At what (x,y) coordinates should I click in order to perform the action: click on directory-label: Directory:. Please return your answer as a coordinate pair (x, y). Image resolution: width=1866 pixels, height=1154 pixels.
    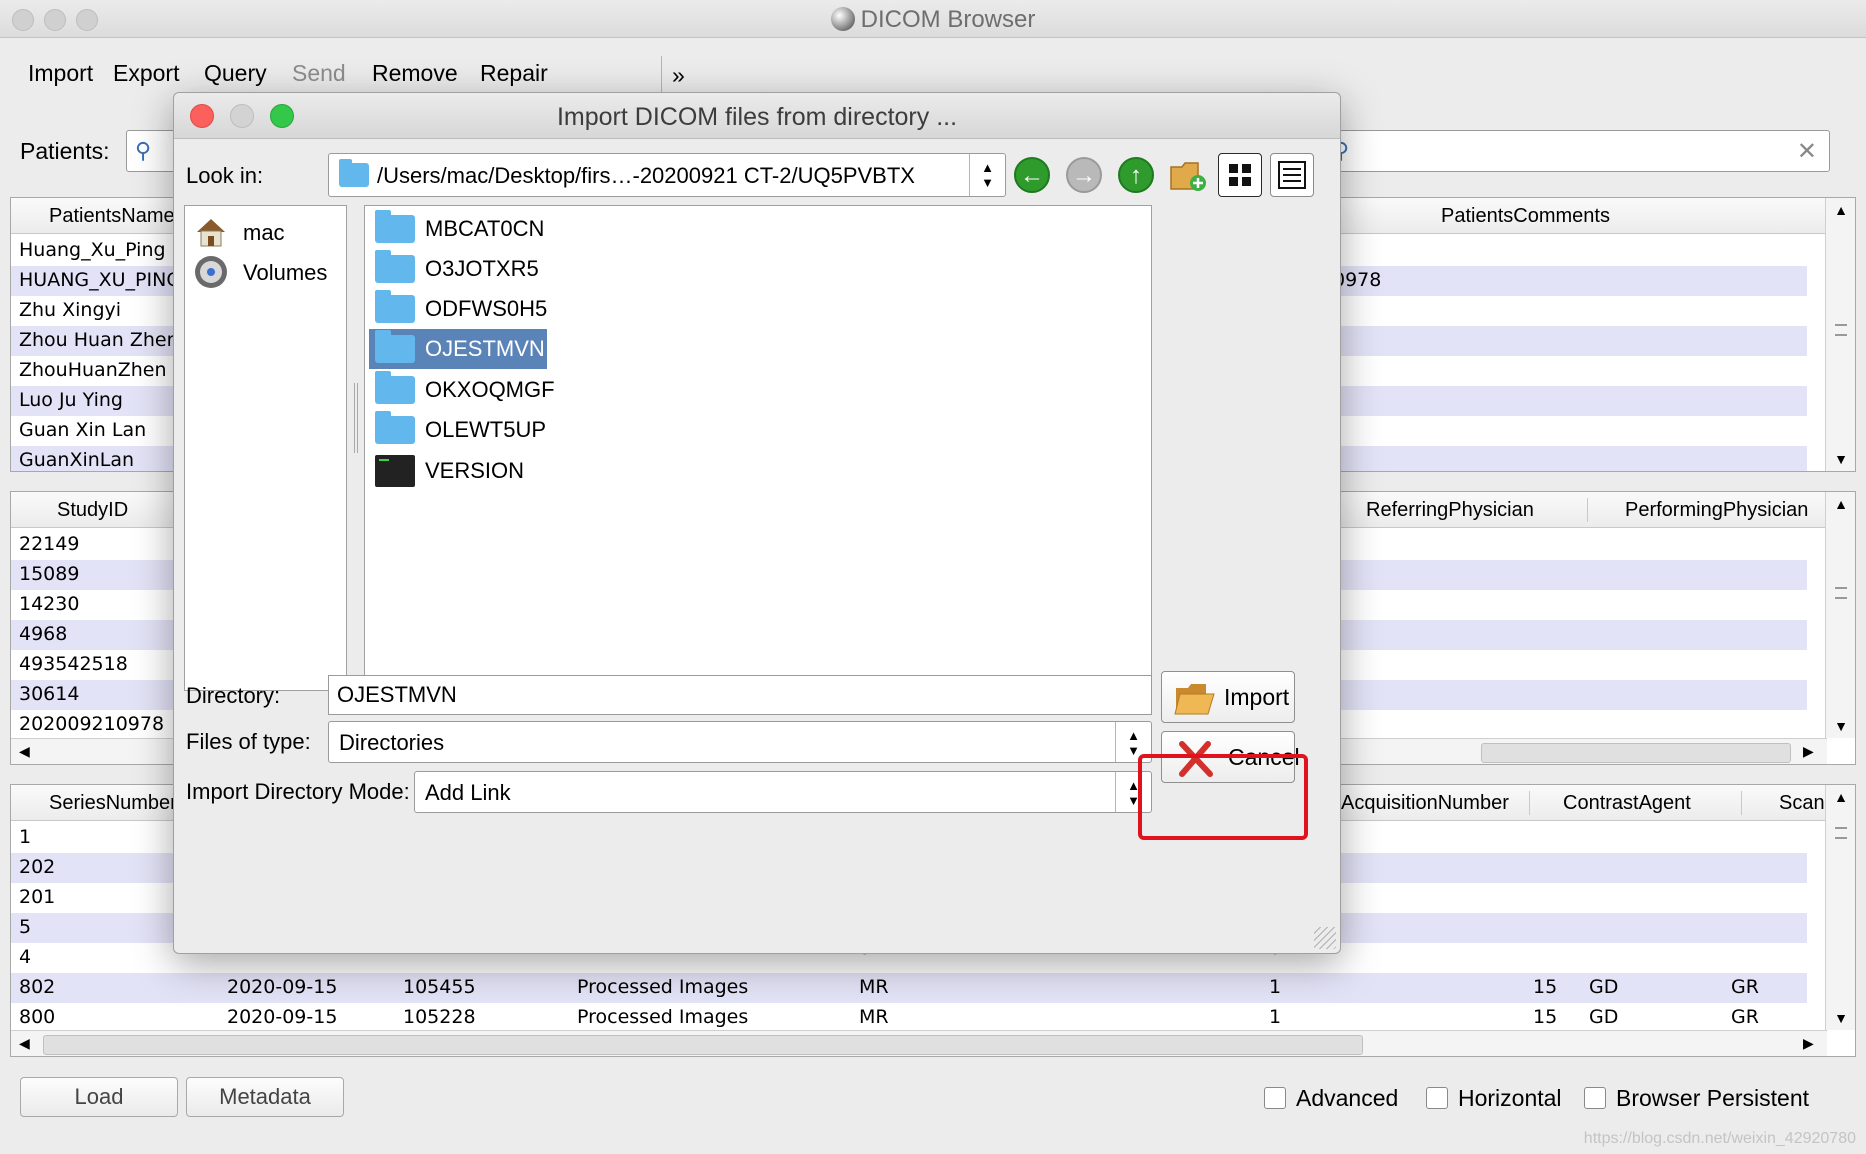
    Looking at the image, I should click on (233, 695).